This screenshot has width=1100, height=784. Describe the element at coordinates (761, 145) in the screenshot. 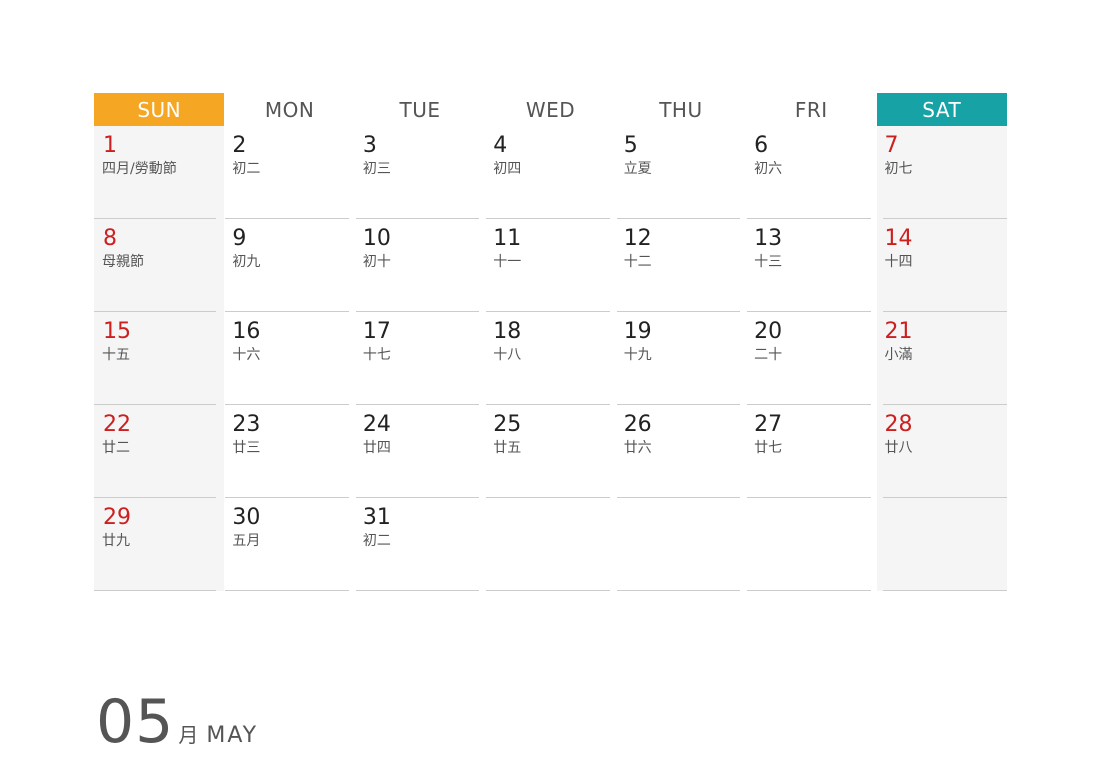

I see `day-number: 6` at that location.